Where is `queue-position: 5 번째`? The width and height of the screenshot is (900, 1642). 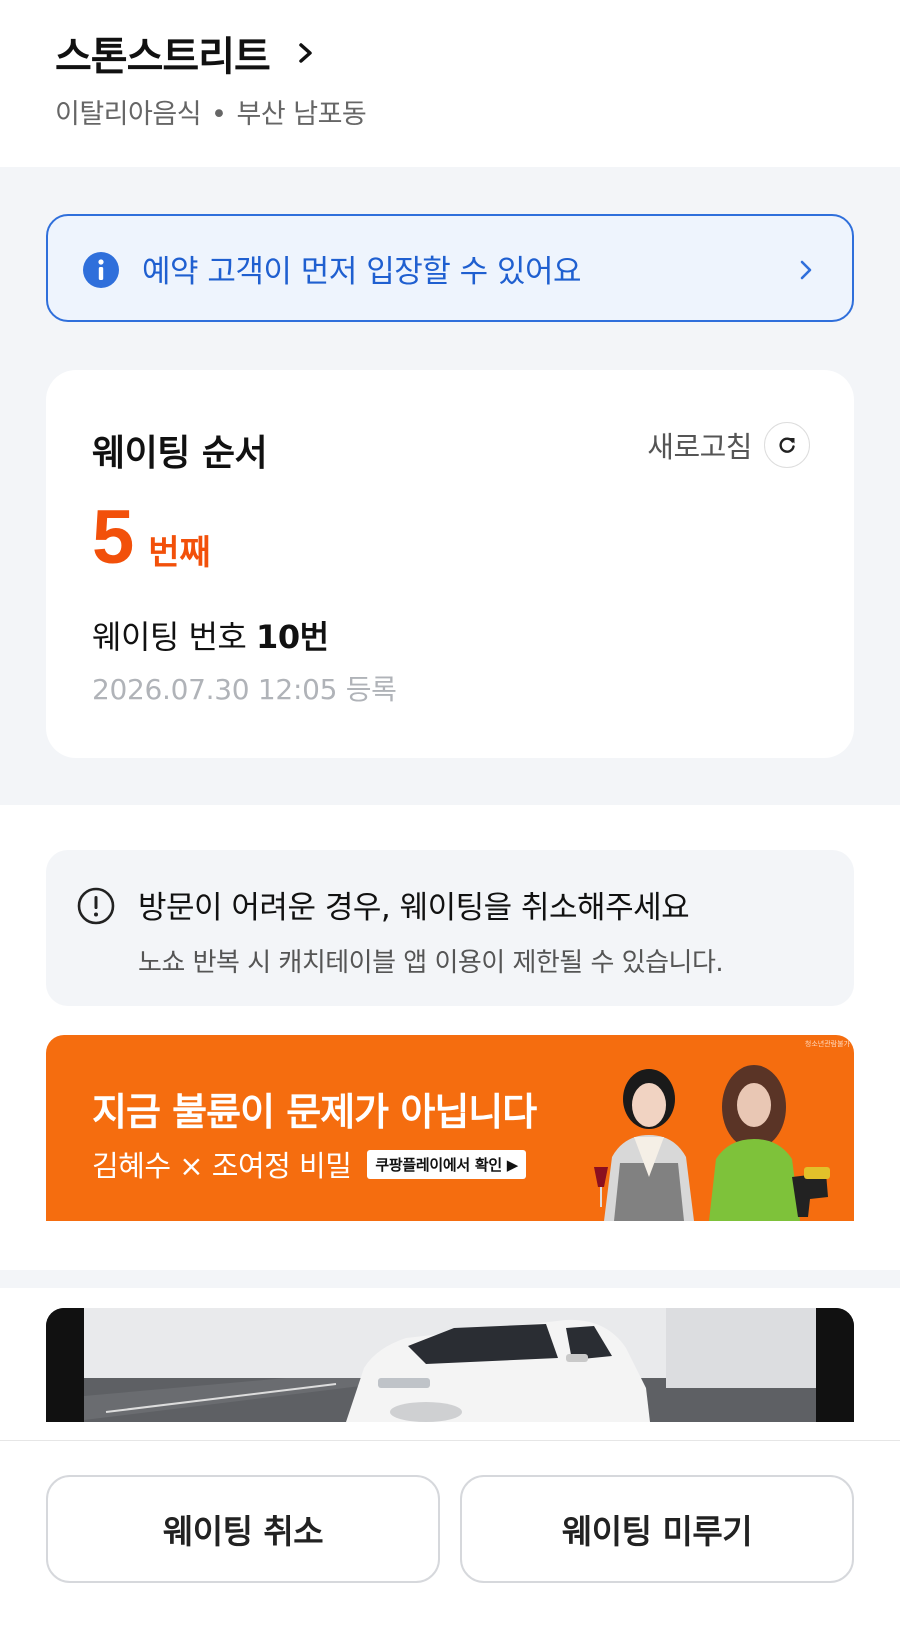
queue-position: 5 번째 is located at coordinates (151, 538).